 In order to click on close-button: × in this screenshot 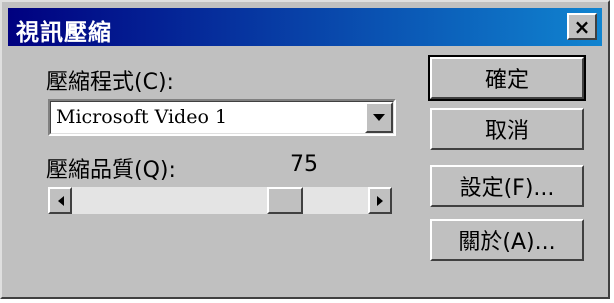, I will do `click(582, 26)`.